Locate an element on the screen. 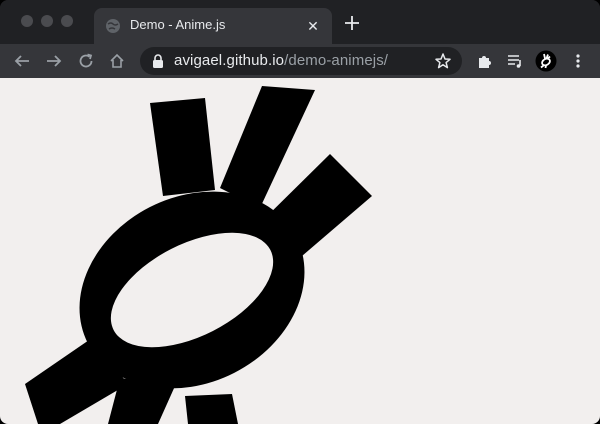  url-text: avigael.github.io/demo-animejs/ is located at coordinates (281, 60).